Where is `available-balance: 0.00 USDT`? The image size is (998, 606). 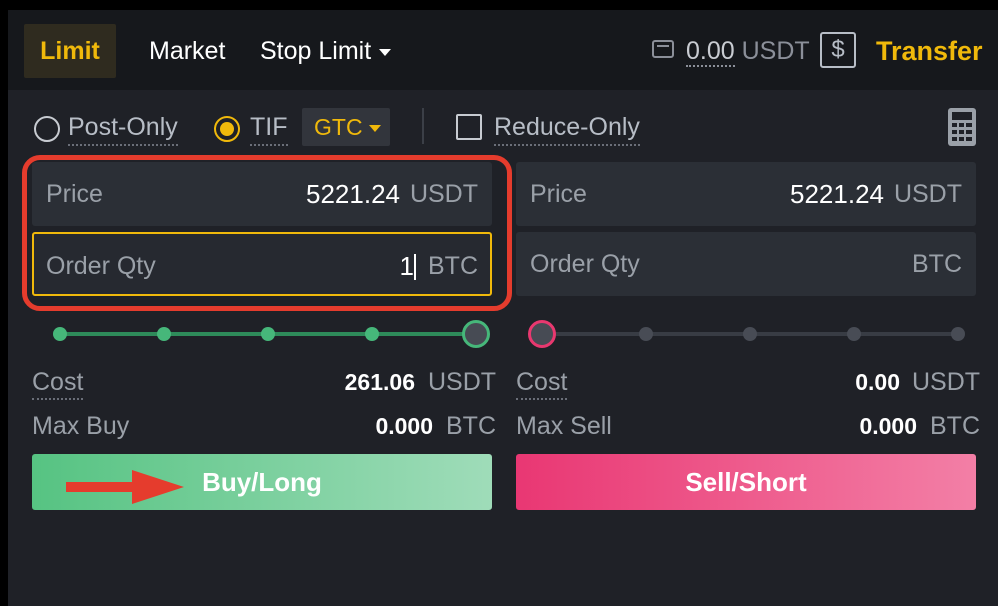 available-balance: 0.00 USDT is located at coordinates (748, 51).